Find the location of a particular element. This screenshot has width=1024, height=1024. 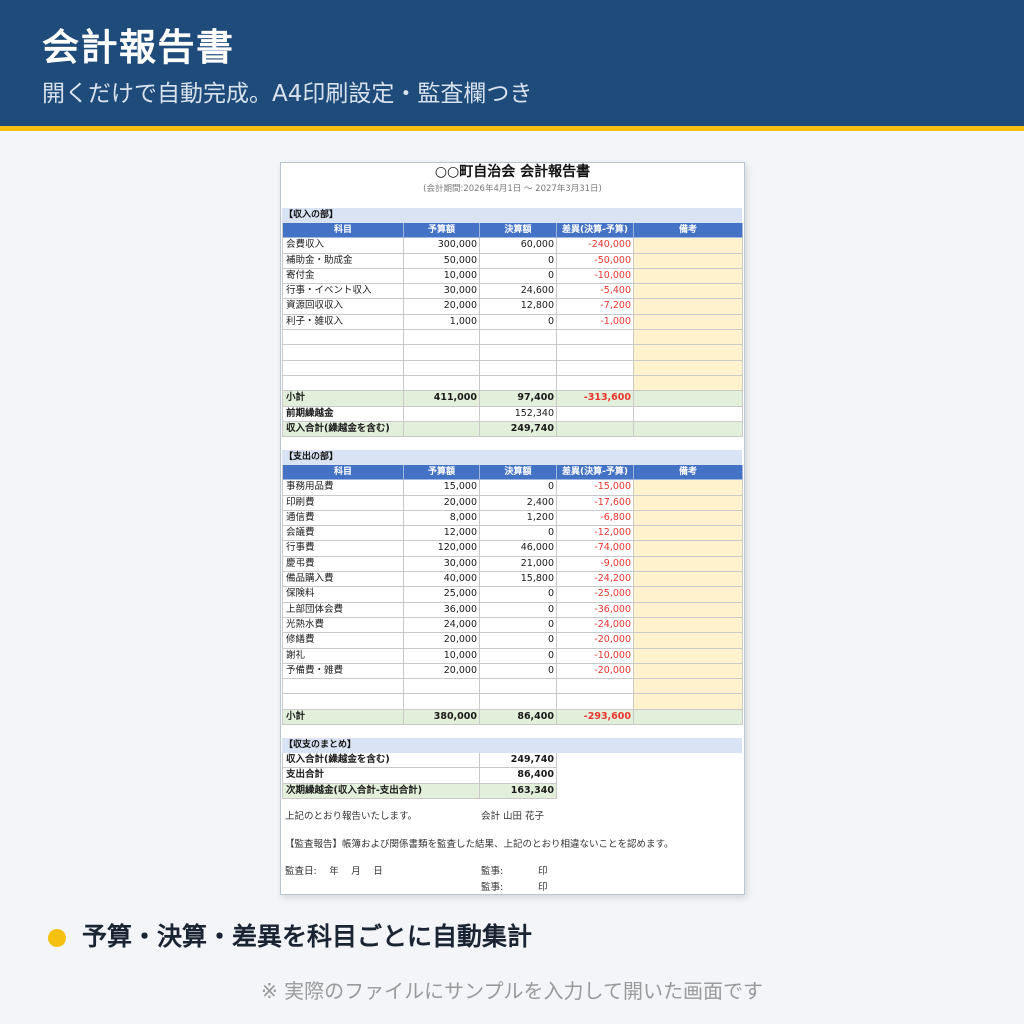

summary-value: 163,340 is located at coordinates (518, 791).